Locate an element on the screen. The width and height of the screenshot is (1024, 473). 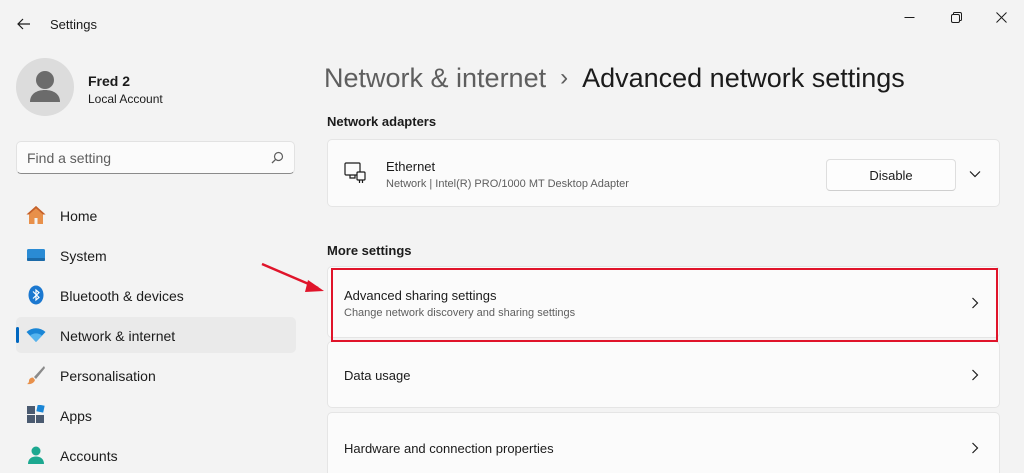
bluetooth-icon is located at coordinates (36, 295).